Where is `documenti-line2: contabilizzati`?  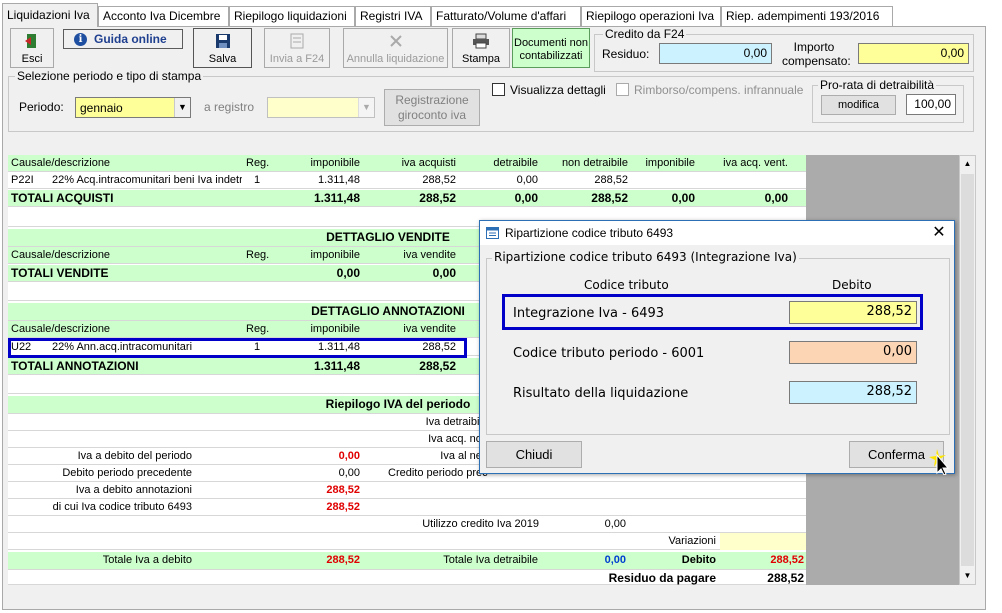
documenti-line2: contabilizzati is located at coordinates (551, 56).